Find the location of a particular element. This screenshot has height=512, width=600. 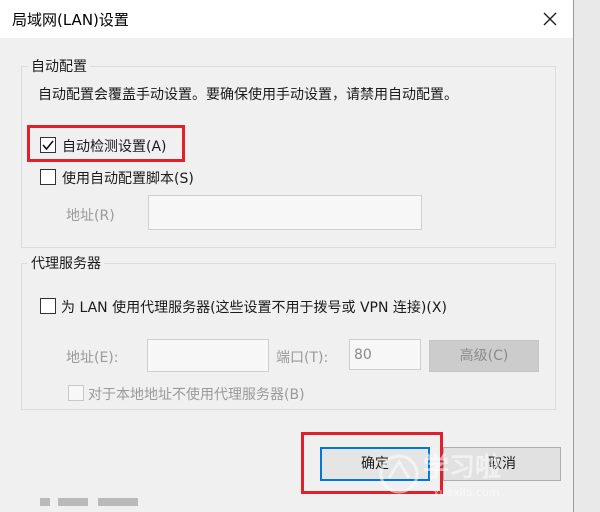

bypass-local-label: 对于本地地址不使用代理服务器(B) is located at coordinates (196, 394).